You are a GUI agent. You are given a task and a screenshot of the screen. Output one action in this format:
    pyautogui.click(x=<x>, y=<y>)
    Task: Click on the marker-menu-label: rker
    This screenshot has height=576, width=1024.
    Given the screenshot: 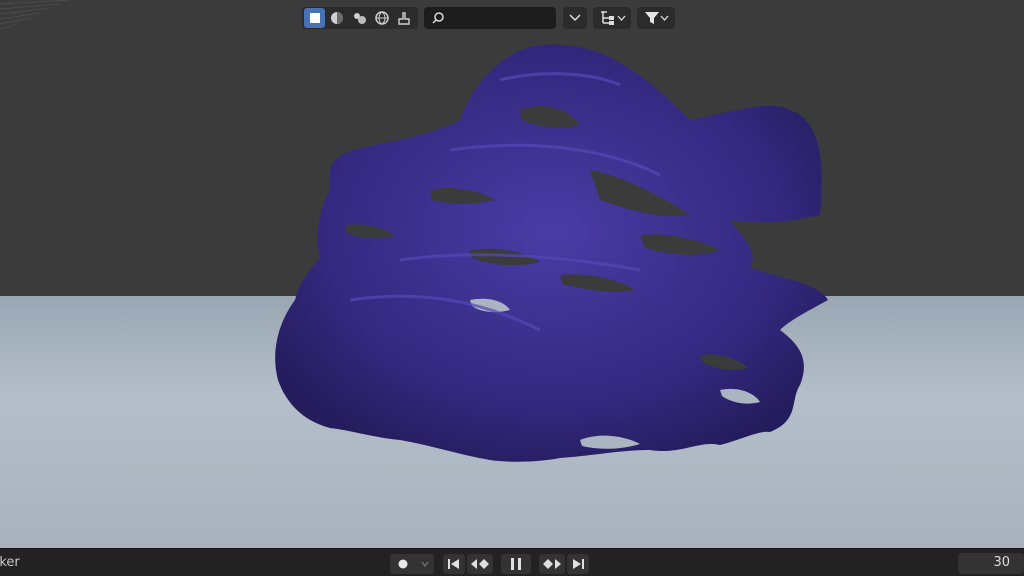 What is the action you would take?
    pyautogui.click(x=10, y=562)
    